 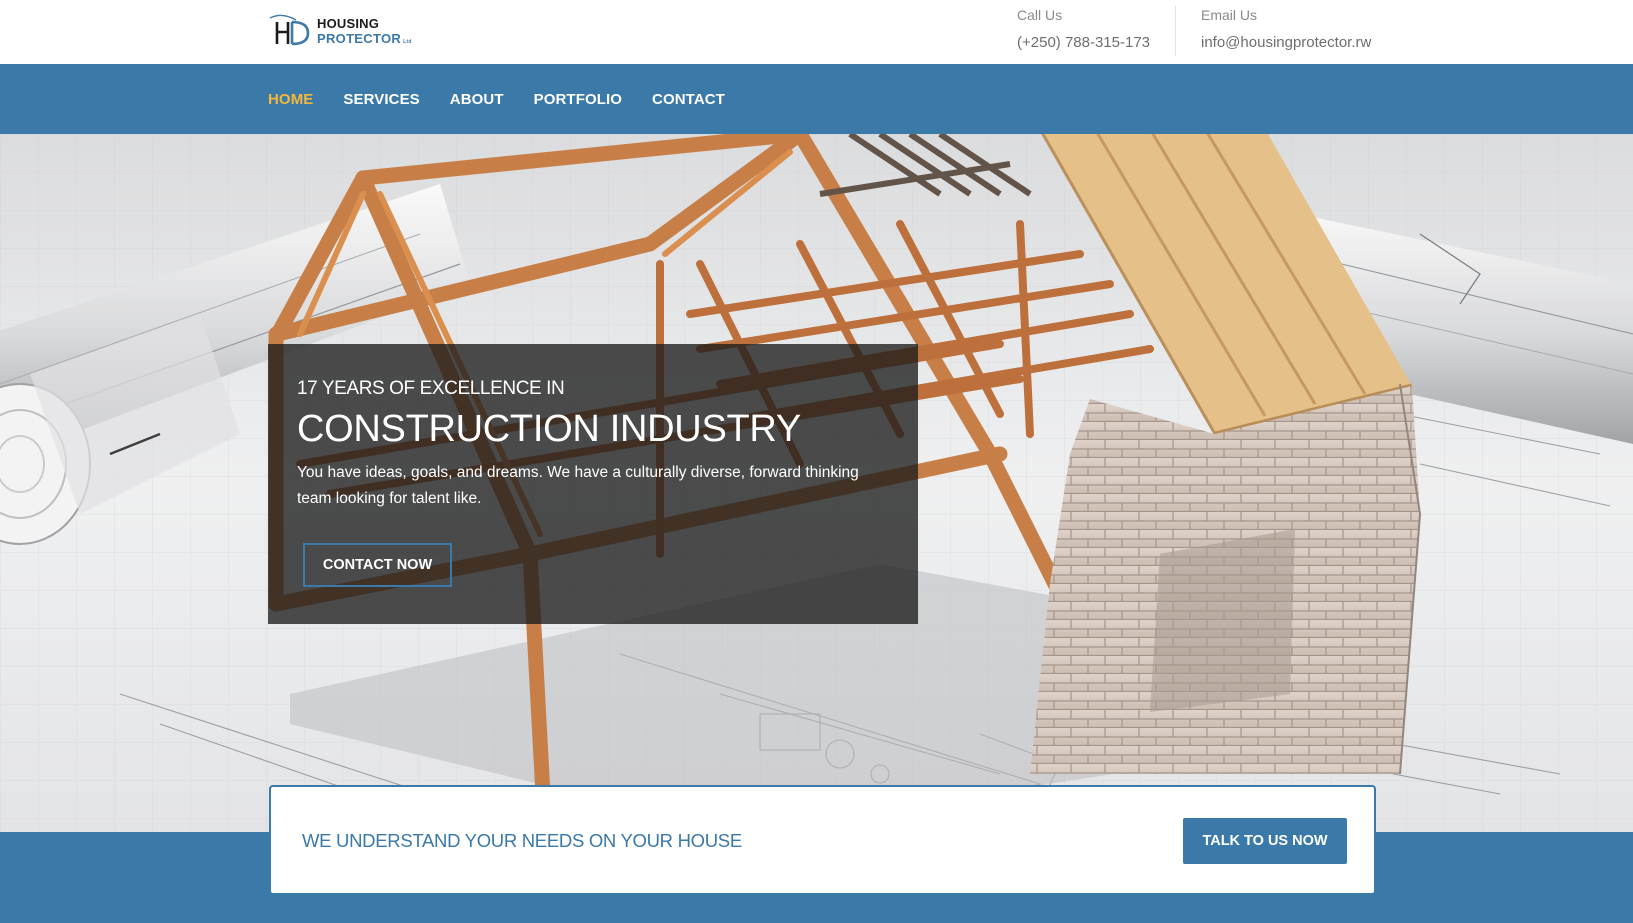 What do you see at coordinates (1175, 31) in the screenshot?
I see `contact-divider` at bounding box center [1175, 31].